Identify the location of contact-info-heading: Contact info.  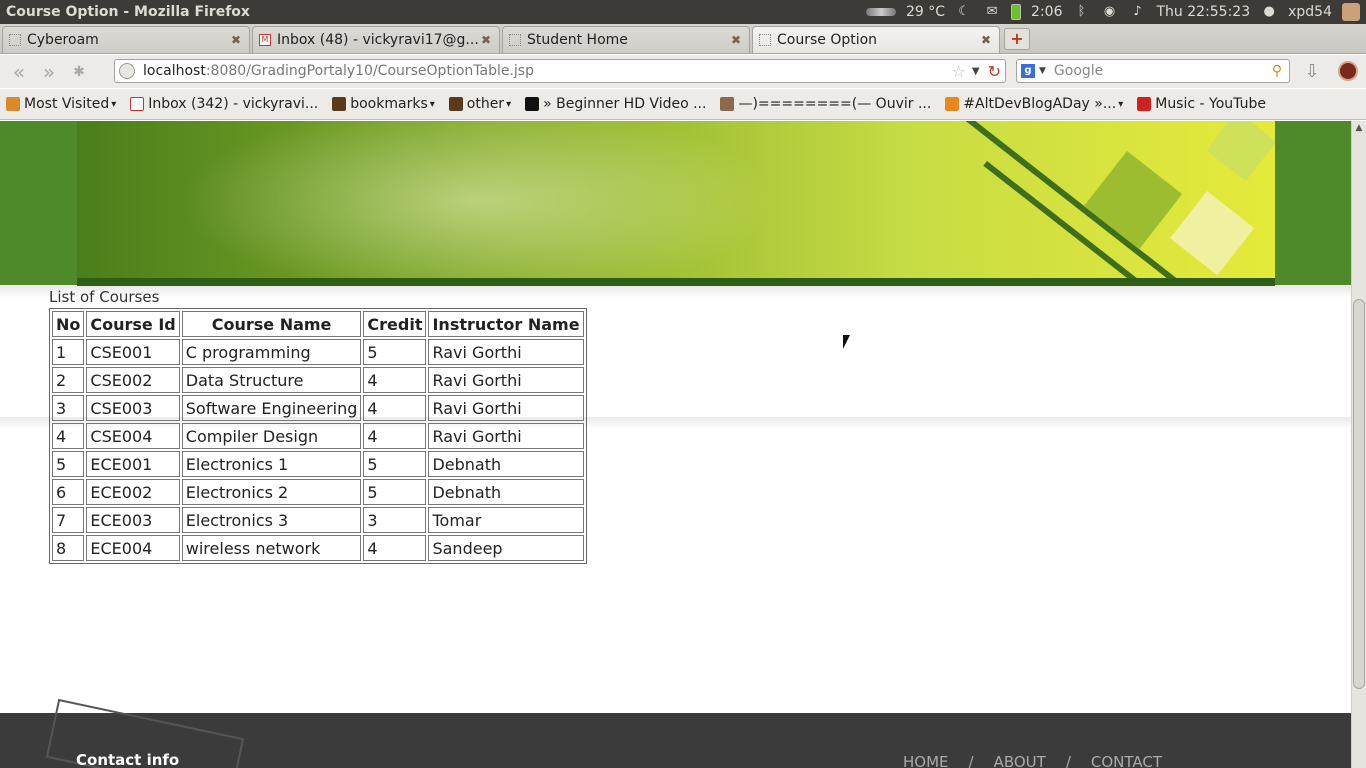
(128, 759).